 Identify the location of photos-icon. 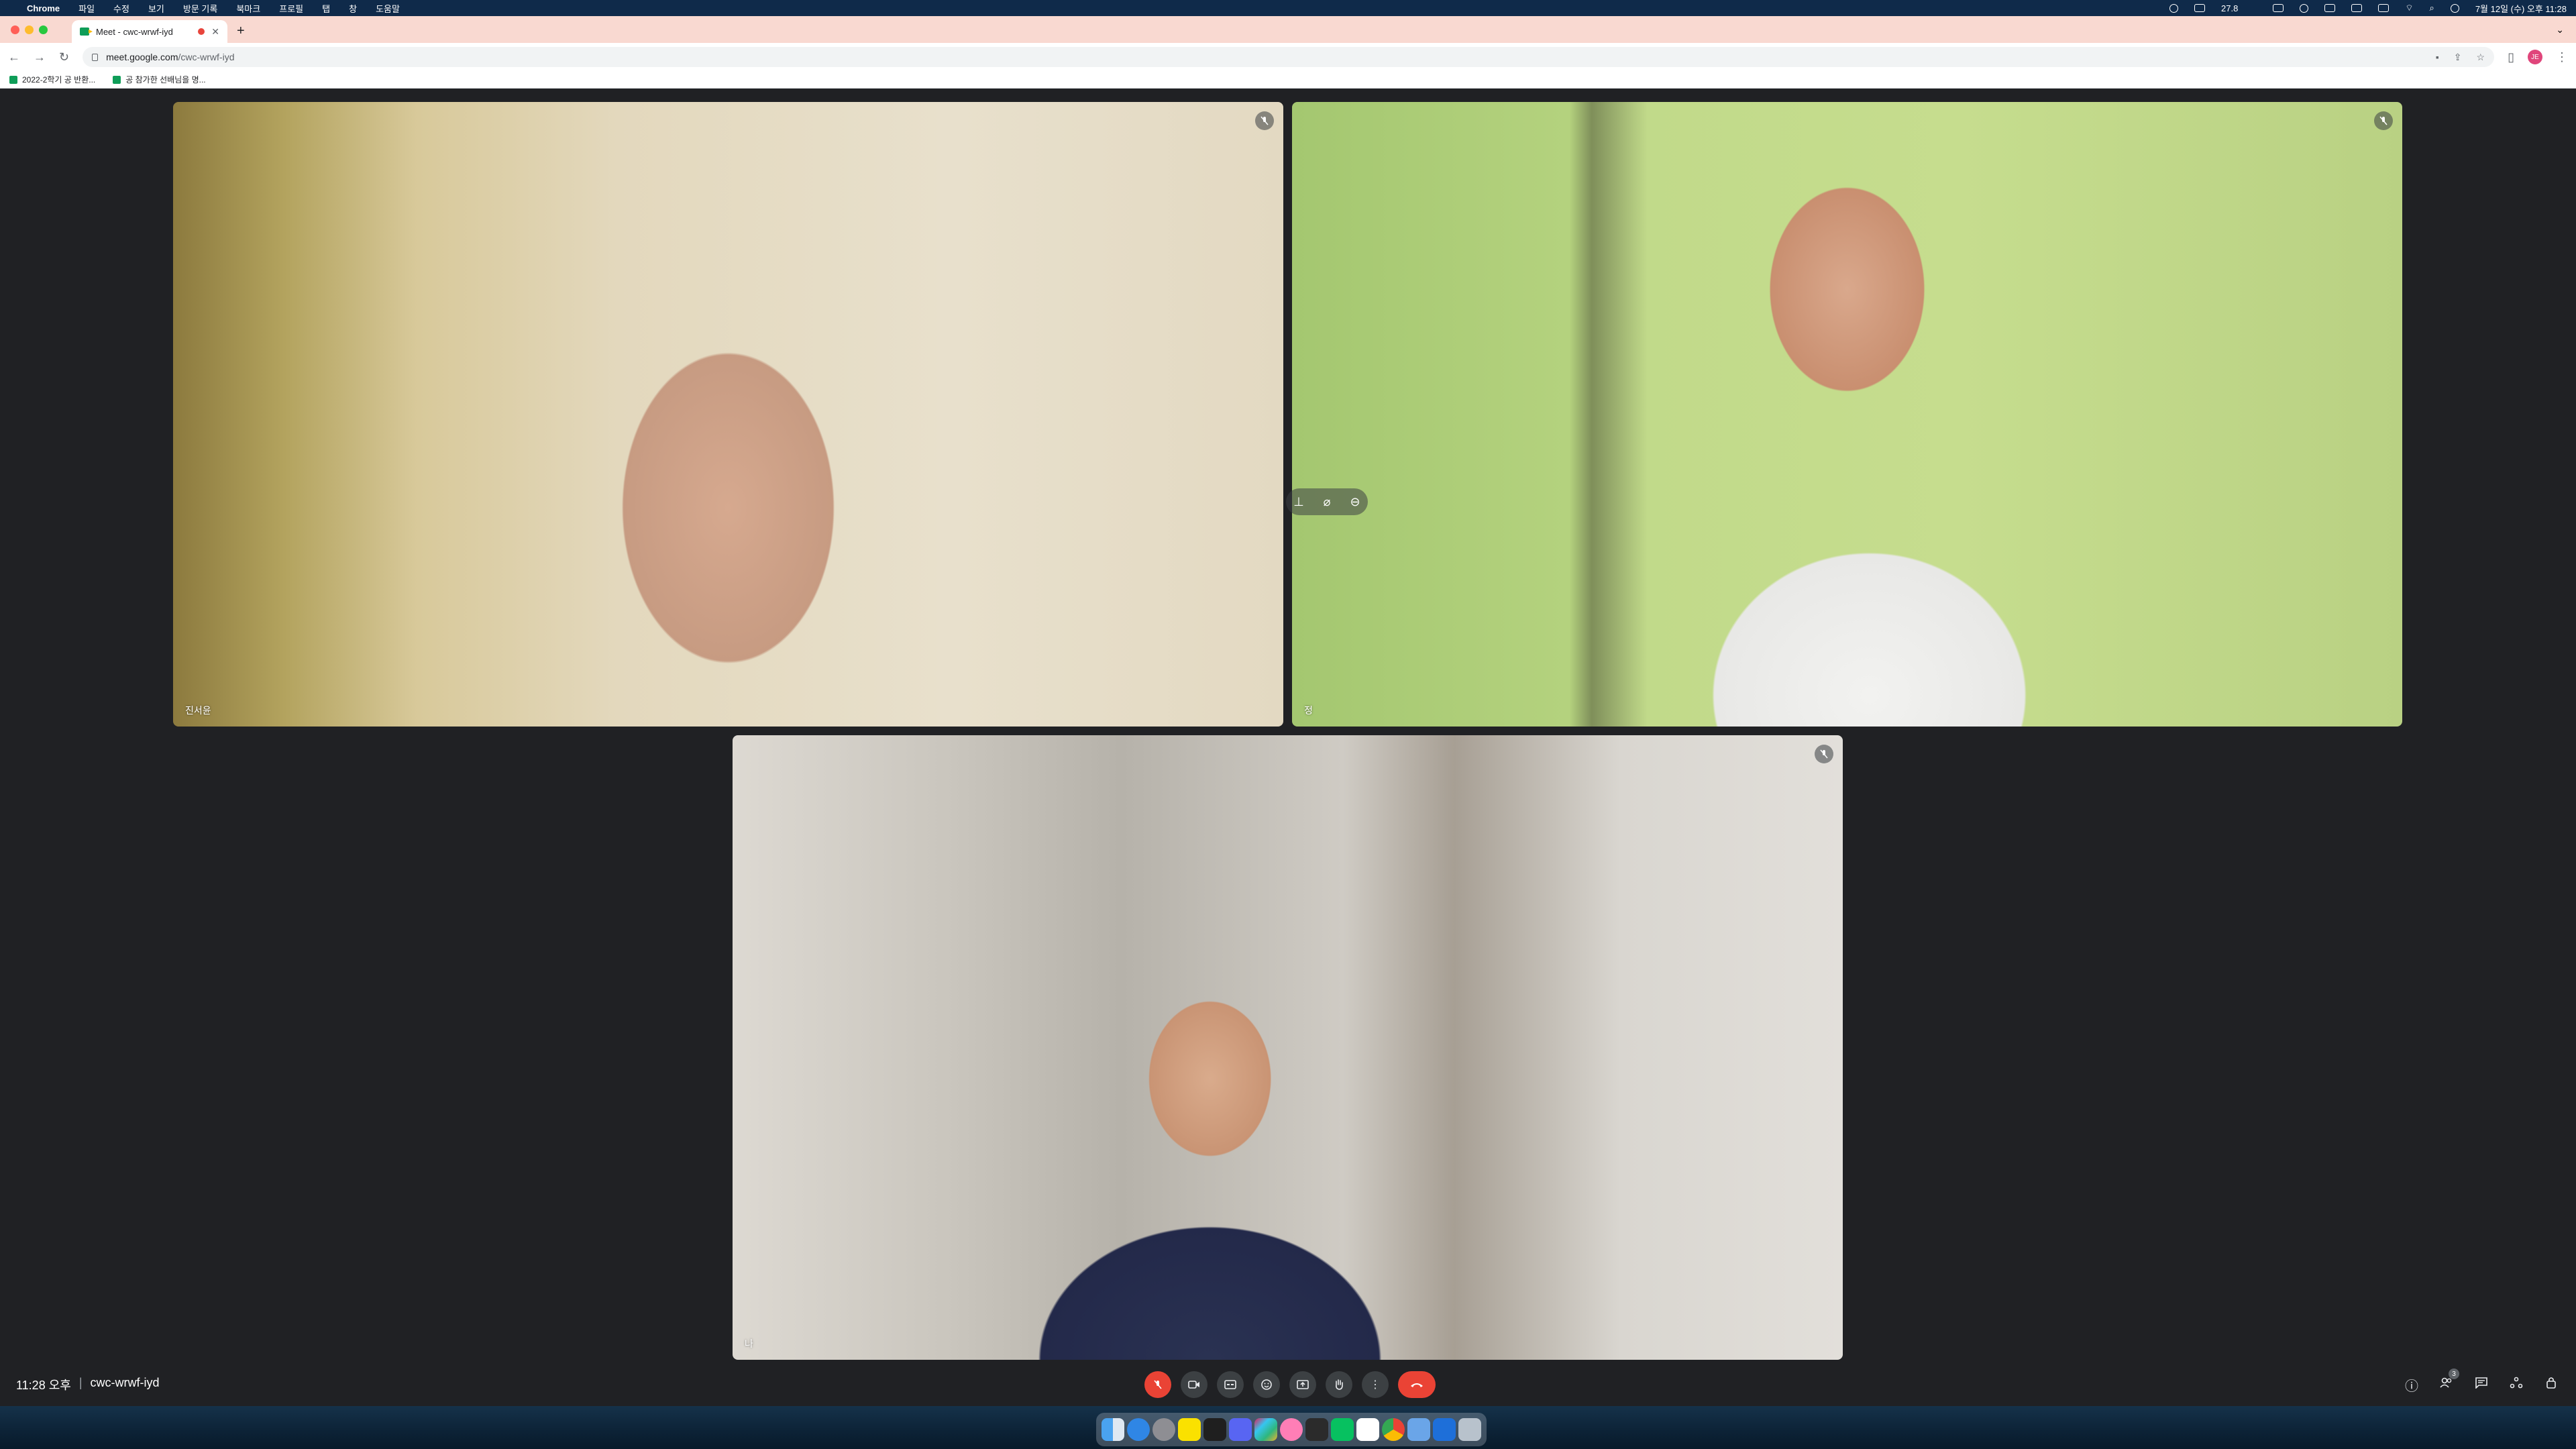
(1291, 1429).